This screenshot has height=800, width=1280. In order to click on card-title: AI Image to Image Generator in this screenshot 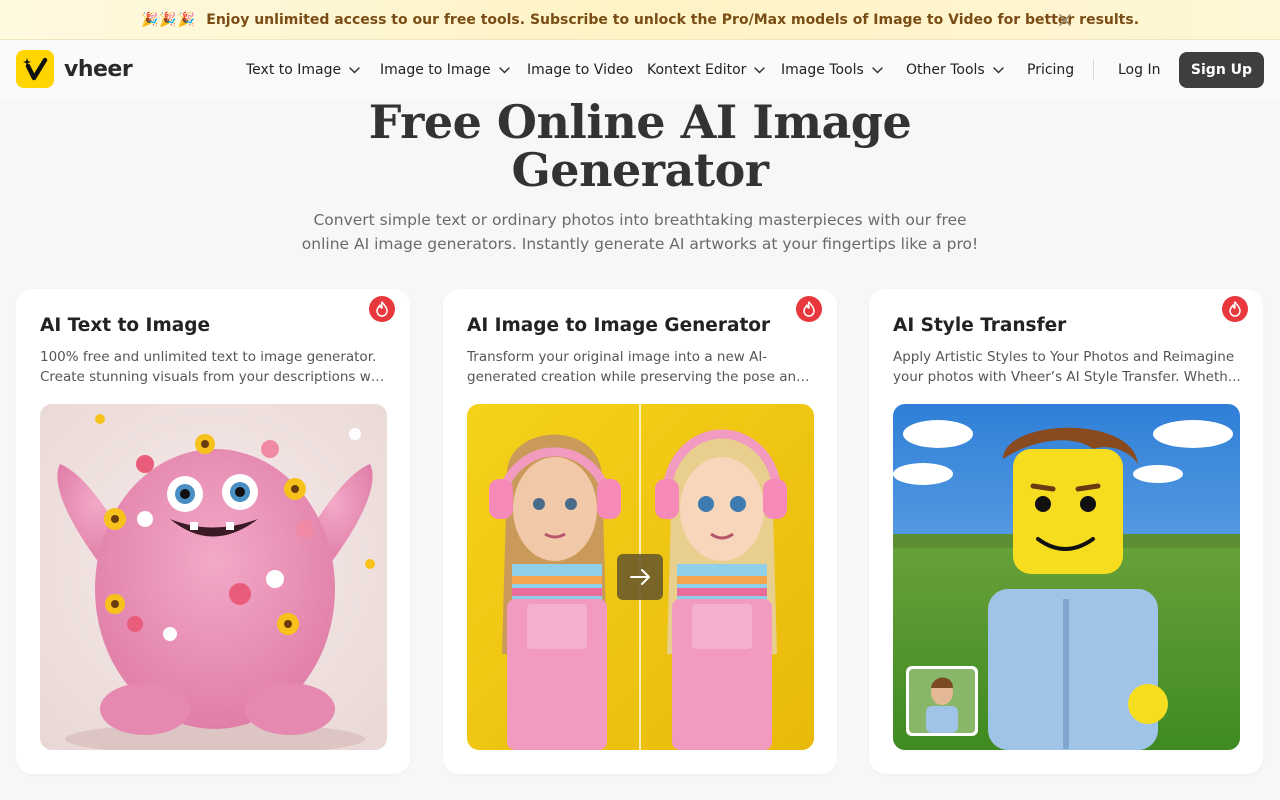, I will do `click(619, 325)`.